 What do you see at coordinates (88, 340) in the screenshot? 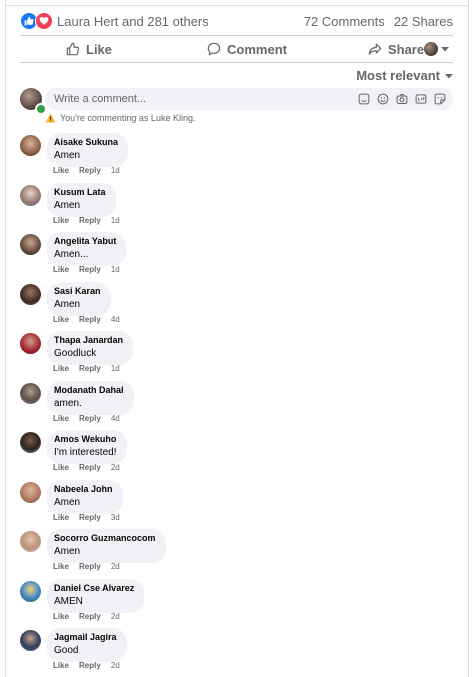
I see `commenter-name: Thapa Janardan` at bounding box center [88, 340].